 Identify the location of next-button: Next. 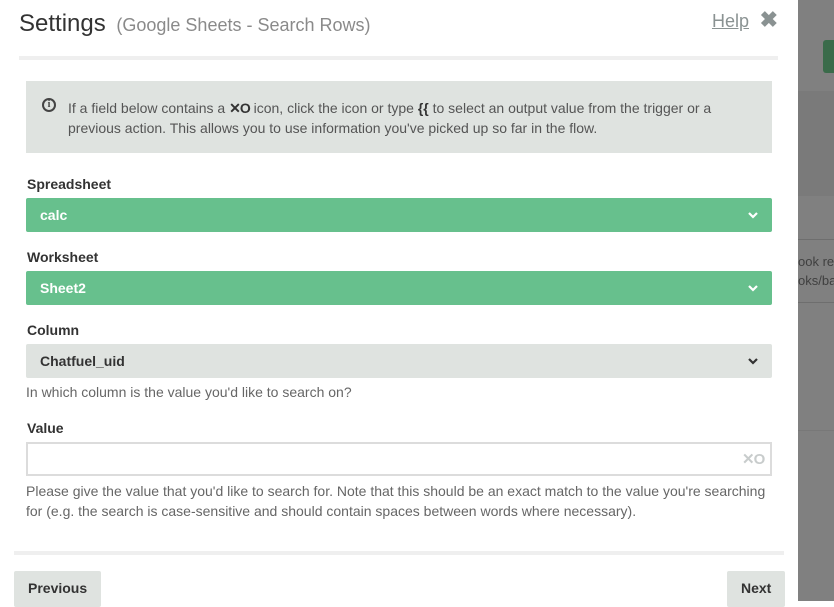
(756, 589).